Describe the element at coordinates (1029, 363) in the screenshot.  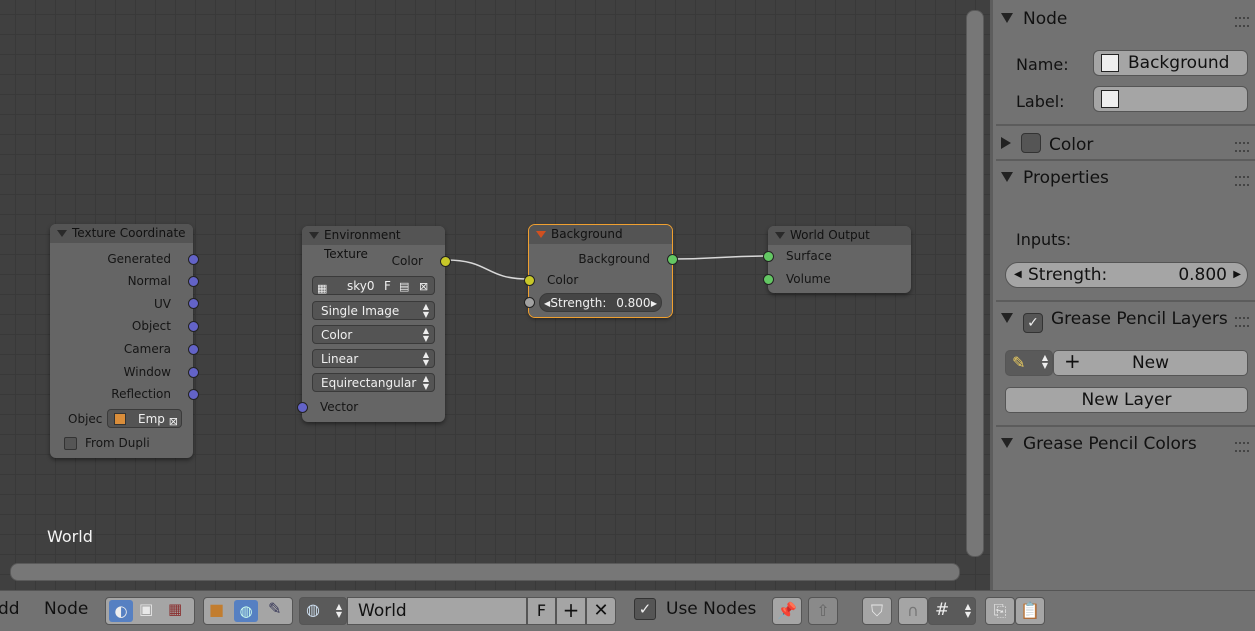
I see `grease-pencil-datablock-selector: ✎ ▲ ▼` at that location.